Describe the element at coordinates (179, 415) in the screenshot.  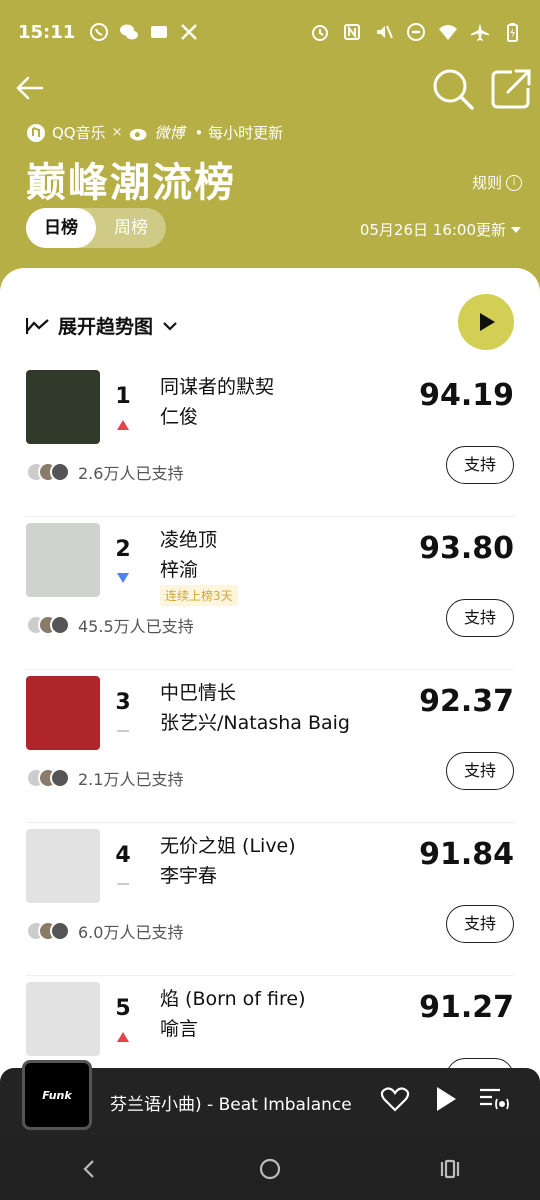
I see `song-artist: 仁俊` at that location.